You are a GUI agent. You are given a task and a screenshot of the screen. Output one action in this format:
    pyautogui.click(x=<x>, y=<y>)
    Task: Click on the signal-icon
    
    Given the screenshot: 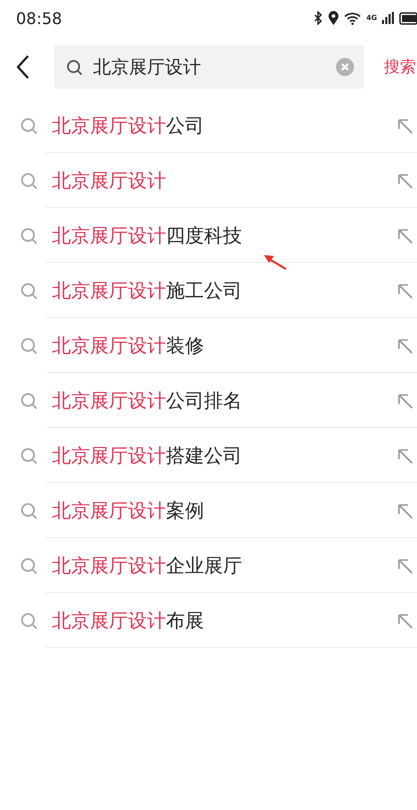 What is the action you would take?
    pyautogui.click(x=388, y=18)
    